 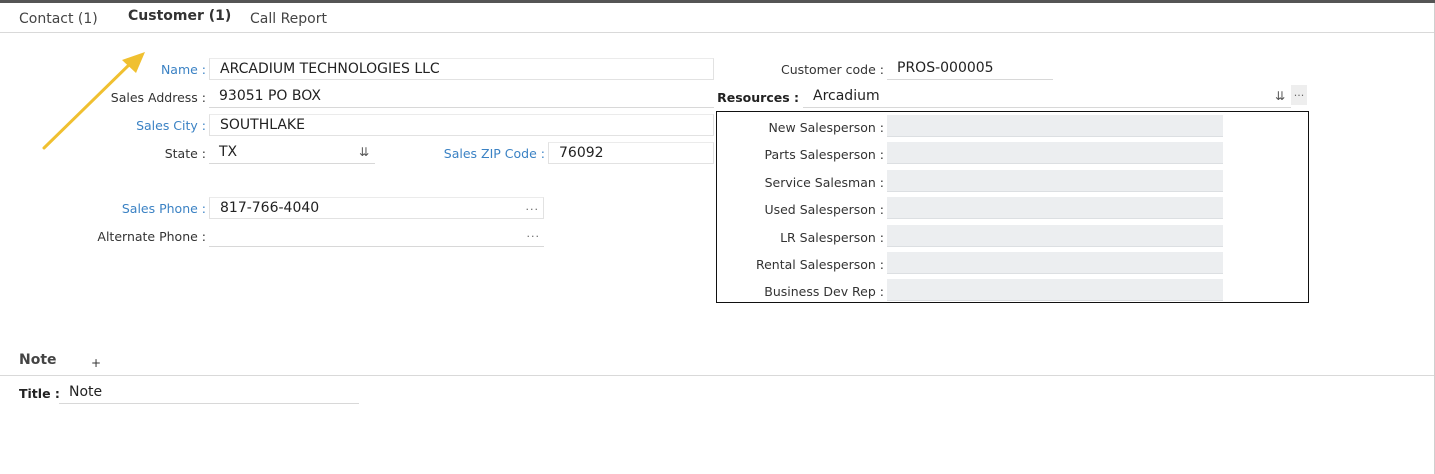 I want to click on sales-address-value: 93051 PO BOX, so click(x=270, y=96).